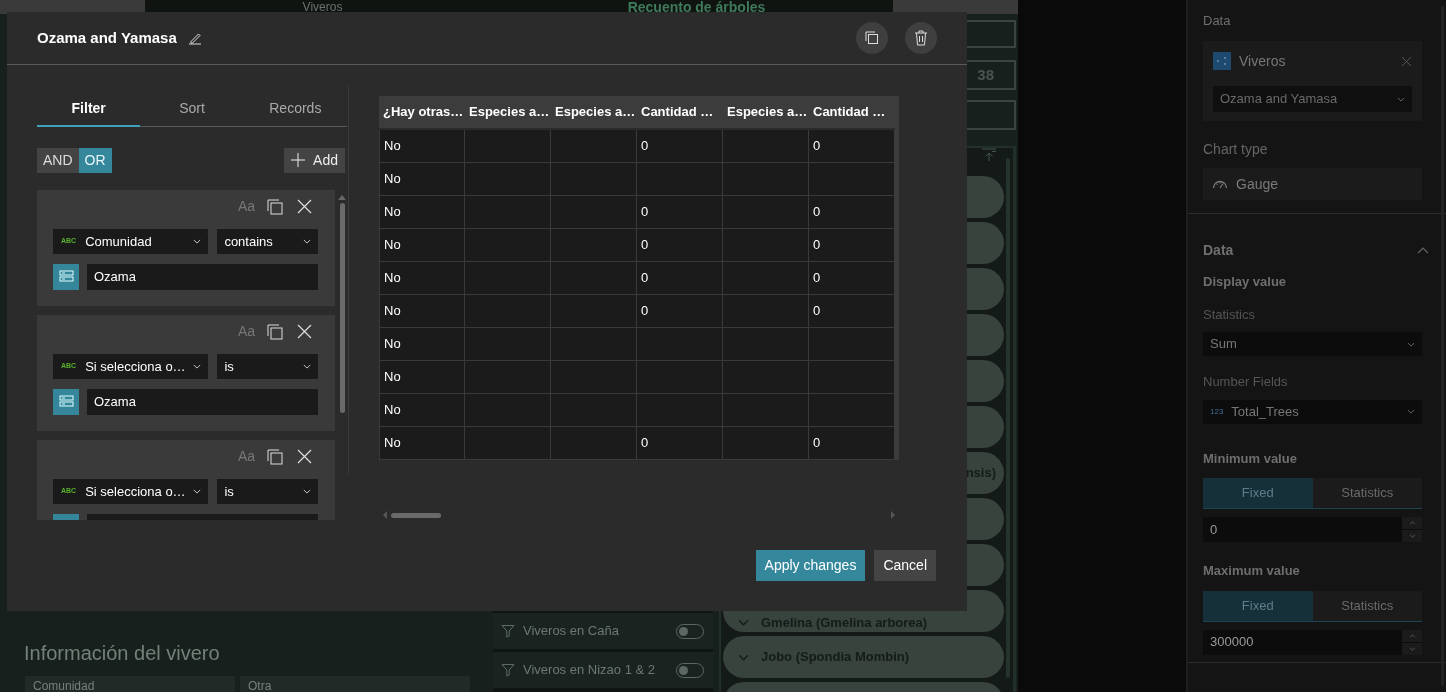 The image size is (1446, 692). I want to click on number-field: 0, so click(1312, 529).